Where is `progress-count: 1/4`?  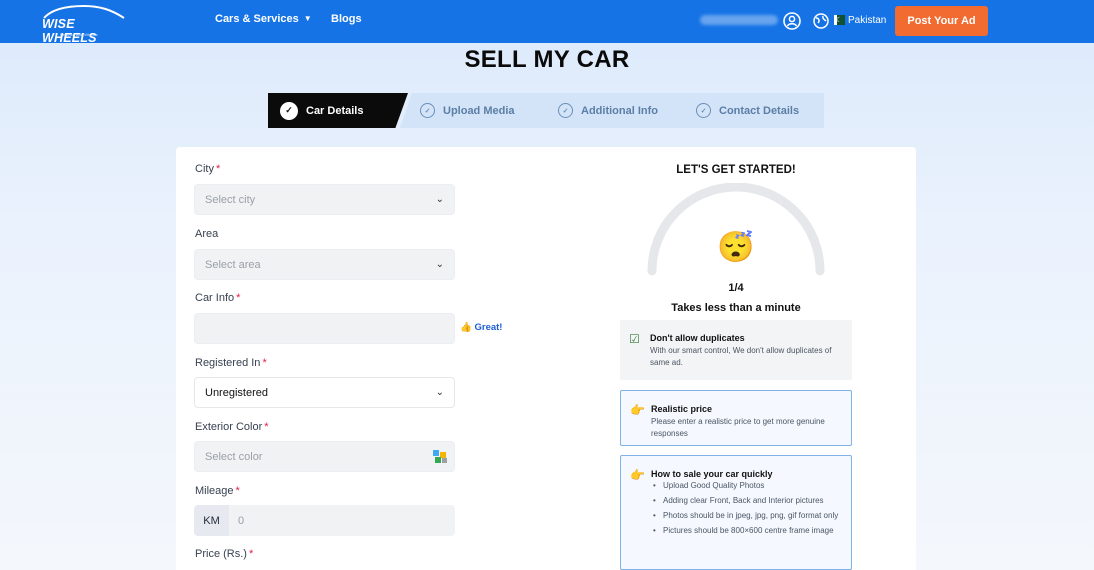
progress-count: 1/4 is located at coordinates (736, 288).